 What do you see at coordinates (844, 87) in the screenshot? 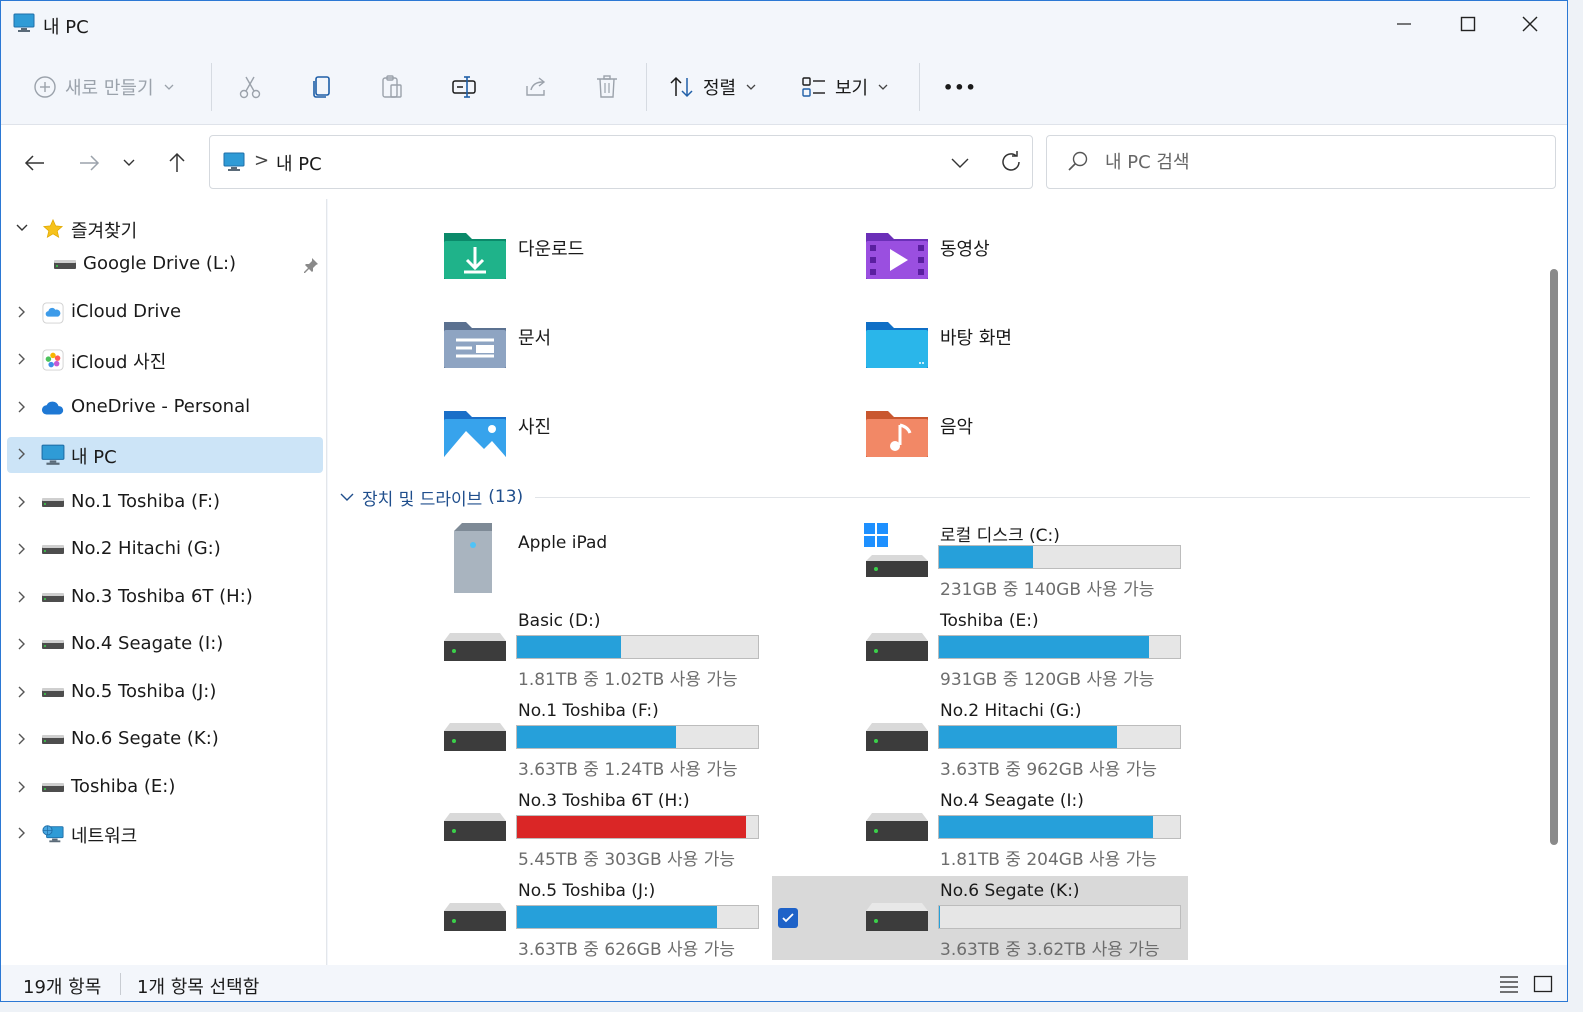
I see `view-button: 보기` at bounding box center [844, 87].